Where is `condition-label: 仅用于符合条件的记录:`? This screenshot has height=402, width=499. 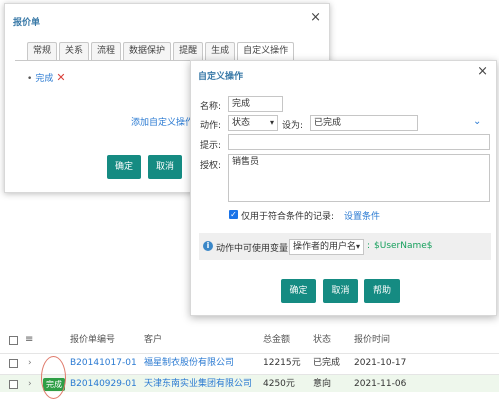
condition-label: 仅用于符合条件的记录: is located at coordinates (288, 217).